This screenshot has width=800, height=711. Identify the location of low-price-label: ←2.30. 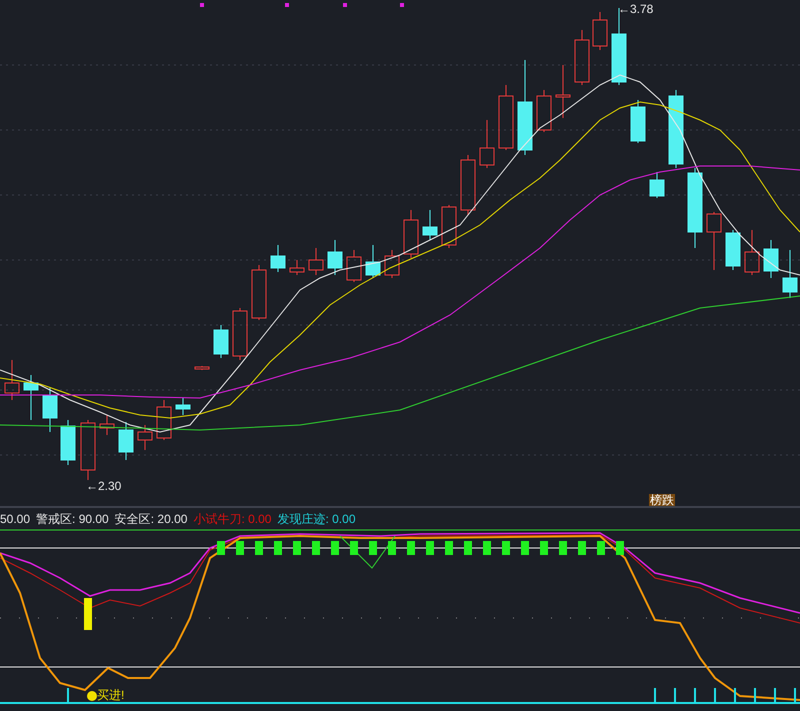
(104, 486).